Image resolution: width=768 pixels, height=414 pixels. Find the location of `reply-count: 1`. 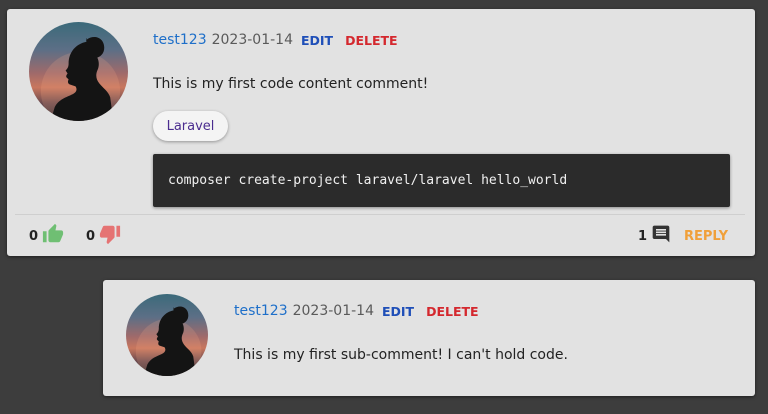

reply-count: 1 is located at coordinates (654, 236).